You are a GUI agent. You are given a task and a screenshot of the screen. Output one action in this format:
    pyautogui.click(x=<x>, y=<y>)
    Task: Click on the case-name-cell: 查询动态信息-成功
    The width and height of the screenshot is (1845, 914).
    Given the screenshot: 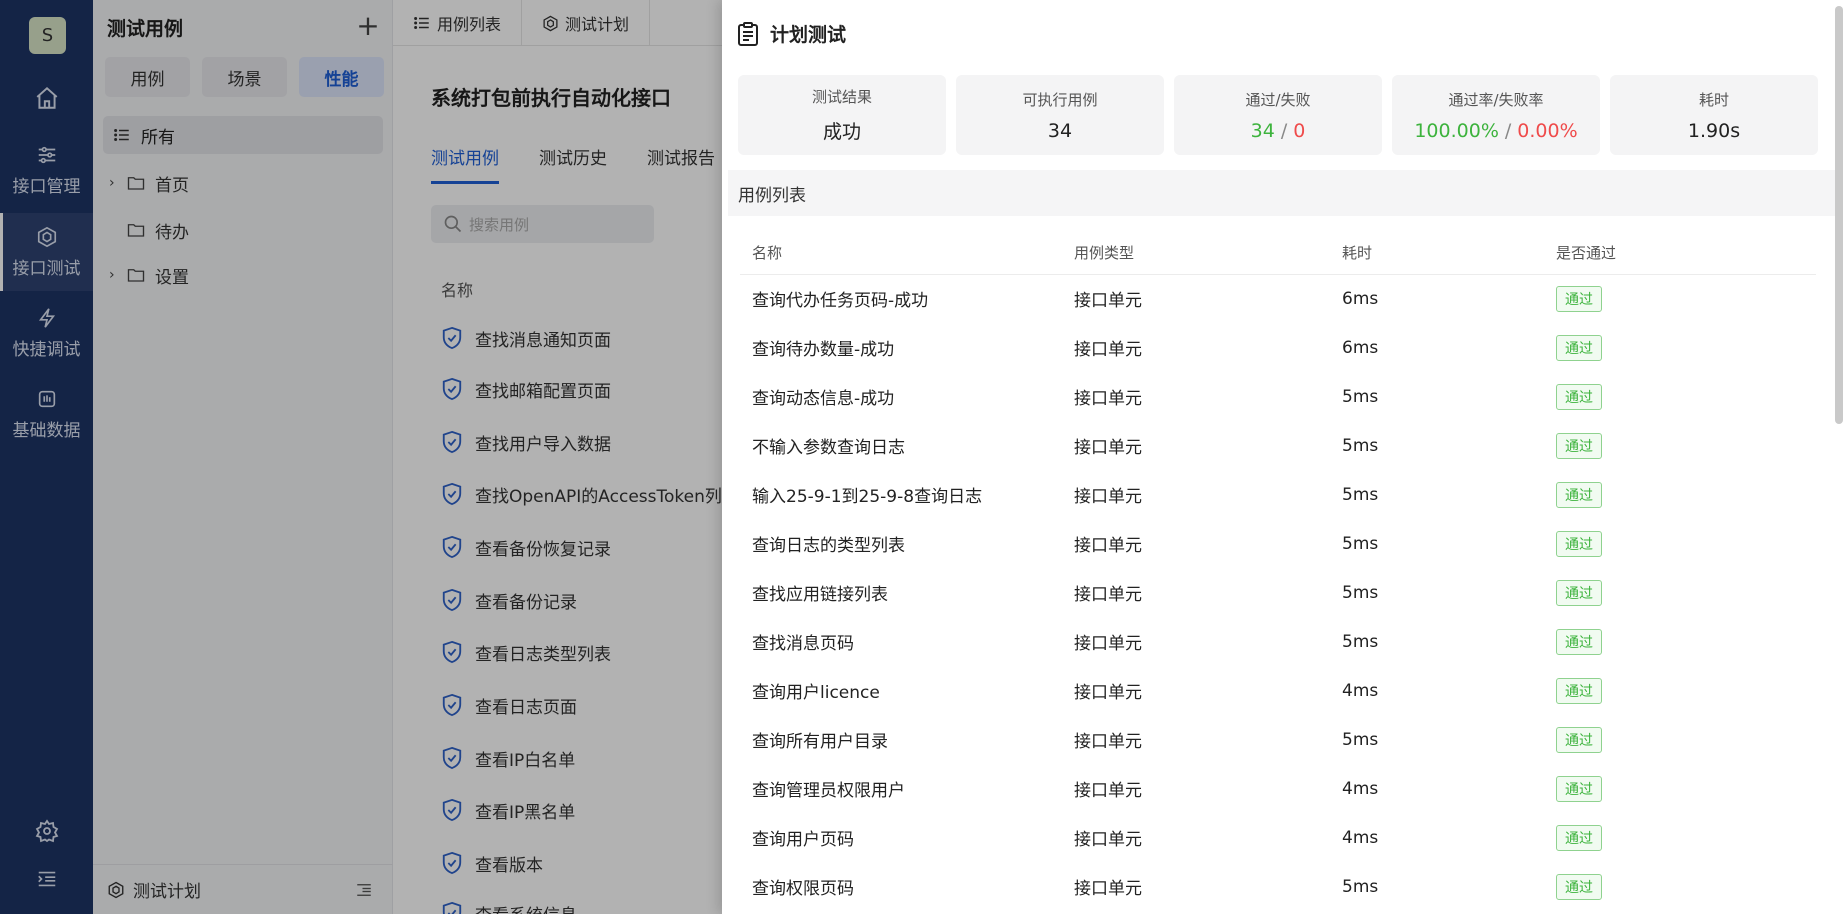 What is the action you would take?
    pyautogui.click(x=823, y=399)
    